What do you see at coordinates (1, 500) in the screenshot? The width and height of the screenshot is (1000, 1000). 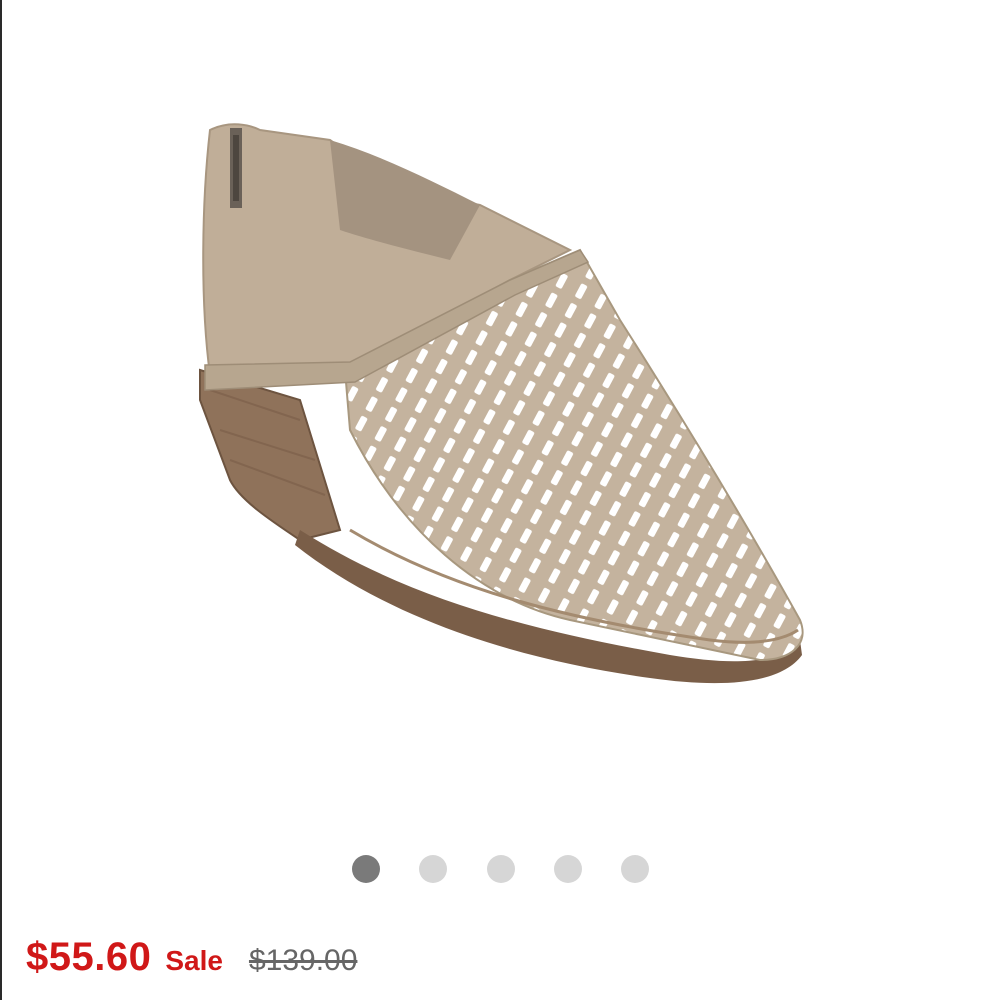 I see `left-border` at bounding box center [1, 500].